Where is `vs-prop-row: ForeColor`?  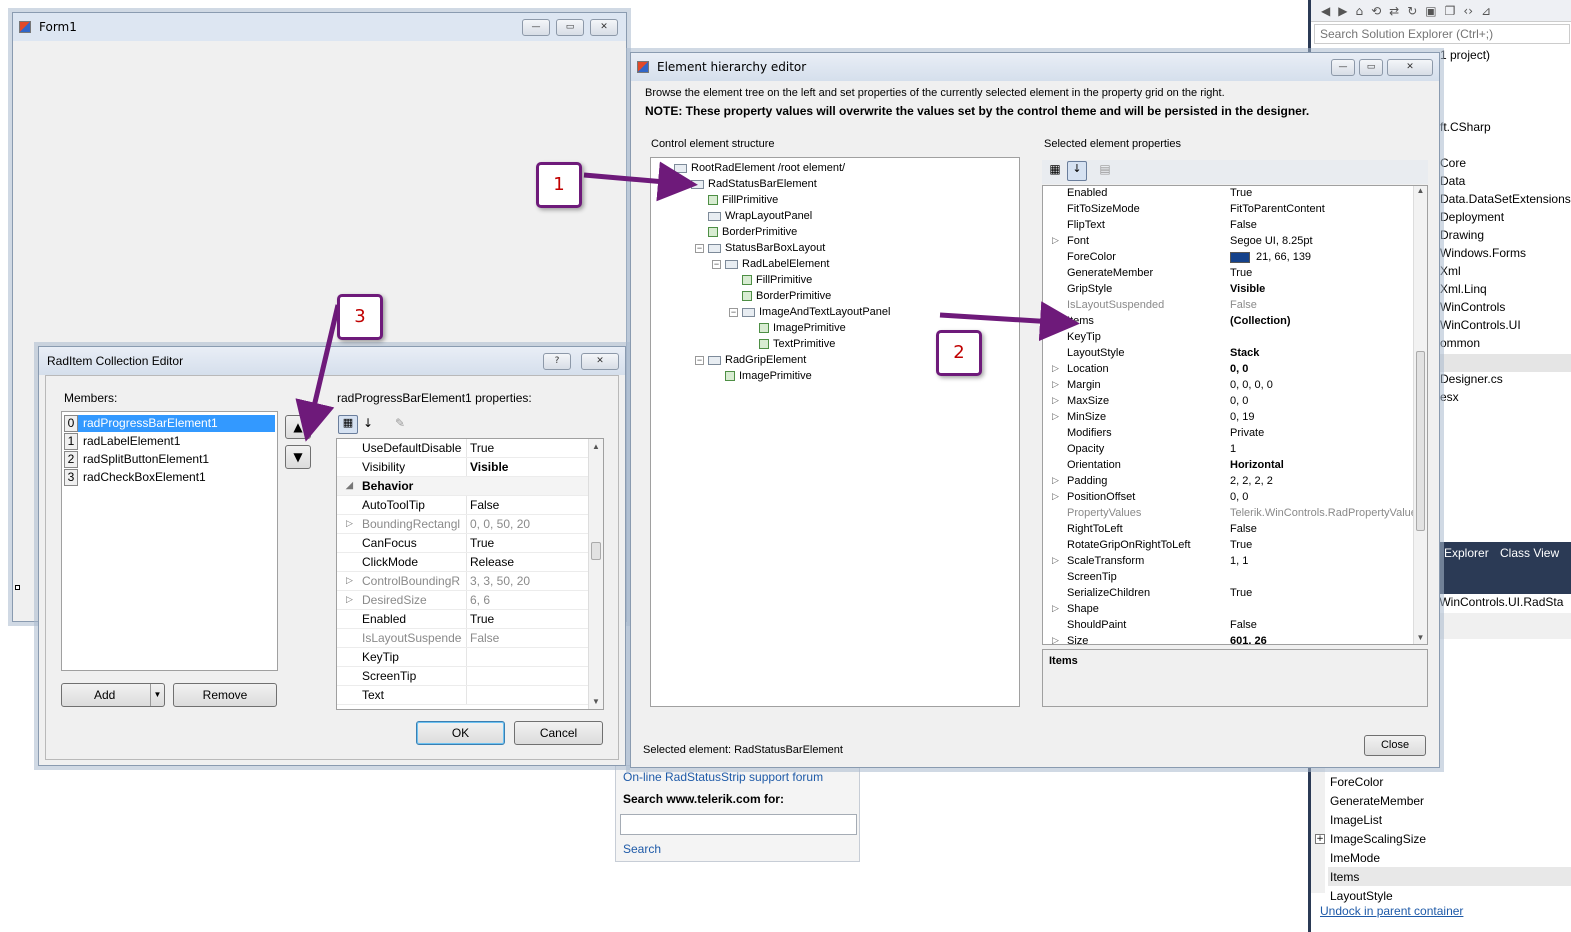 vs-prop-row: ForeColor is located at coordinates (1356, 784).